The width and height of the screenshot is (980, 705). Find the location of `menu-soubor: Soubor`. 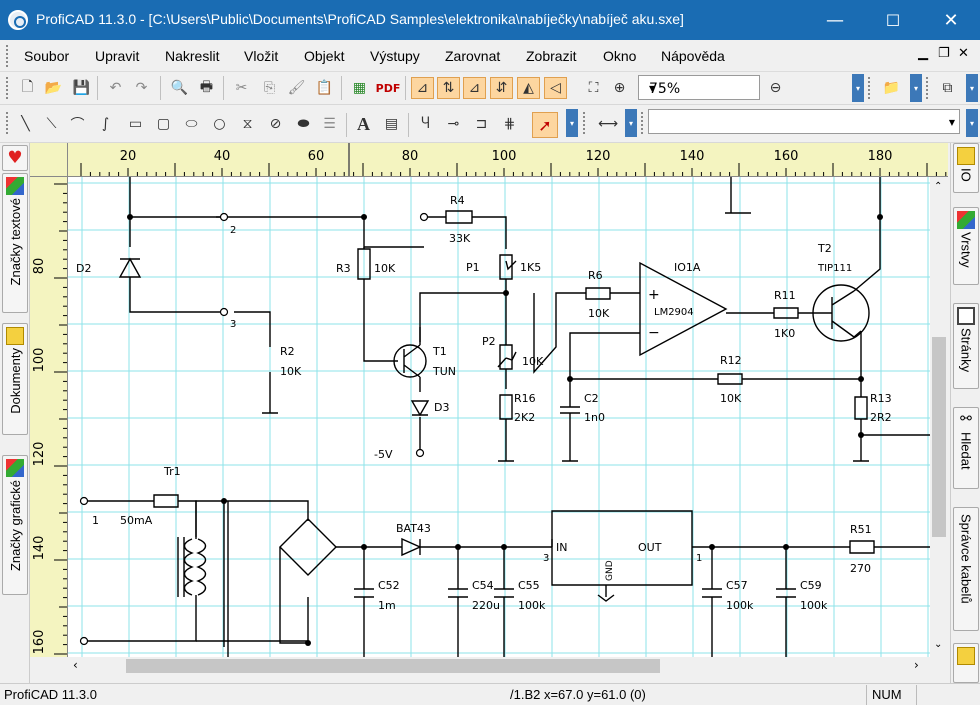

menu-soubor: Soubor is located at coordinates (46, 56).